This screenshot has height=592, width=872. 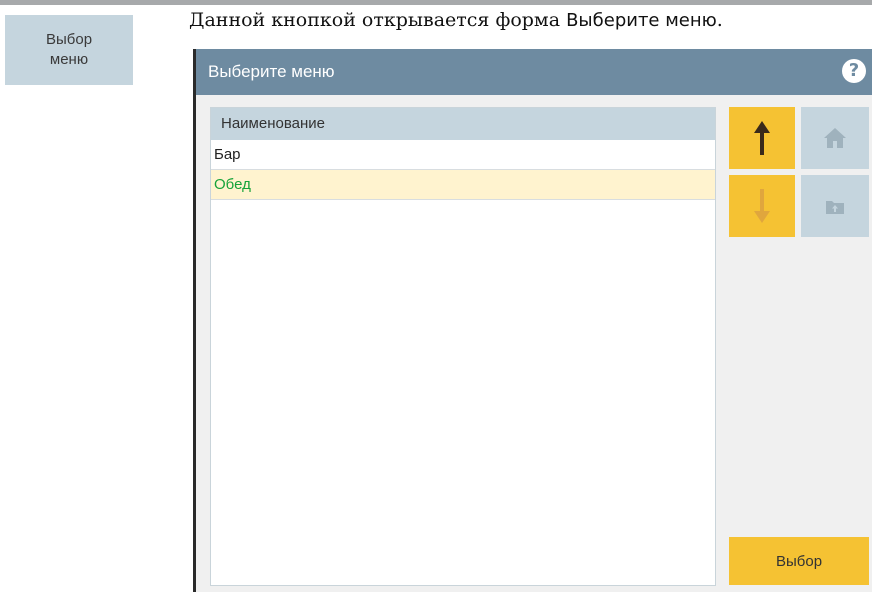 I want to click on folder-up-icon, so click(x=835, y=207).